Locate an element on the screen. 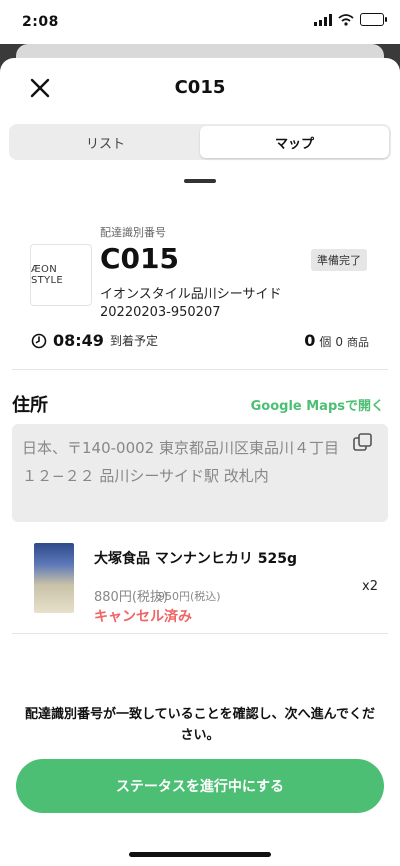  count-value: 0 is located at coordinates (310, 340).